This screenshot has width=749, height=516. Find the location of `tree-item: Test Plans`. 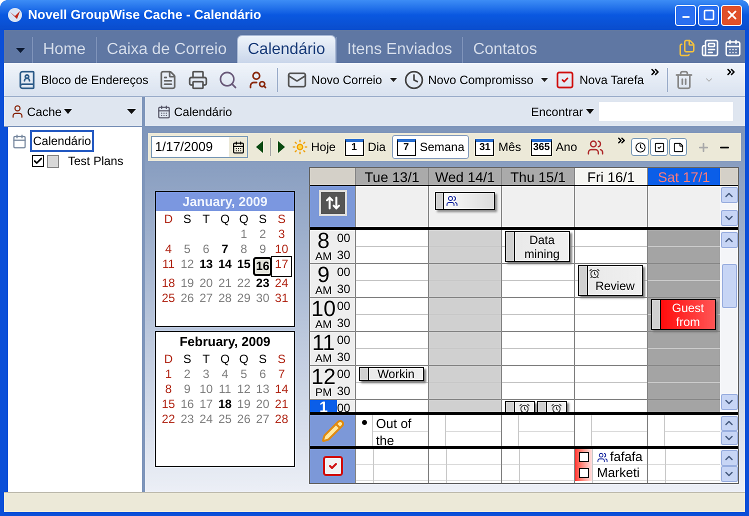

tree-item: Test Plans is located at coordinates (96, 161).